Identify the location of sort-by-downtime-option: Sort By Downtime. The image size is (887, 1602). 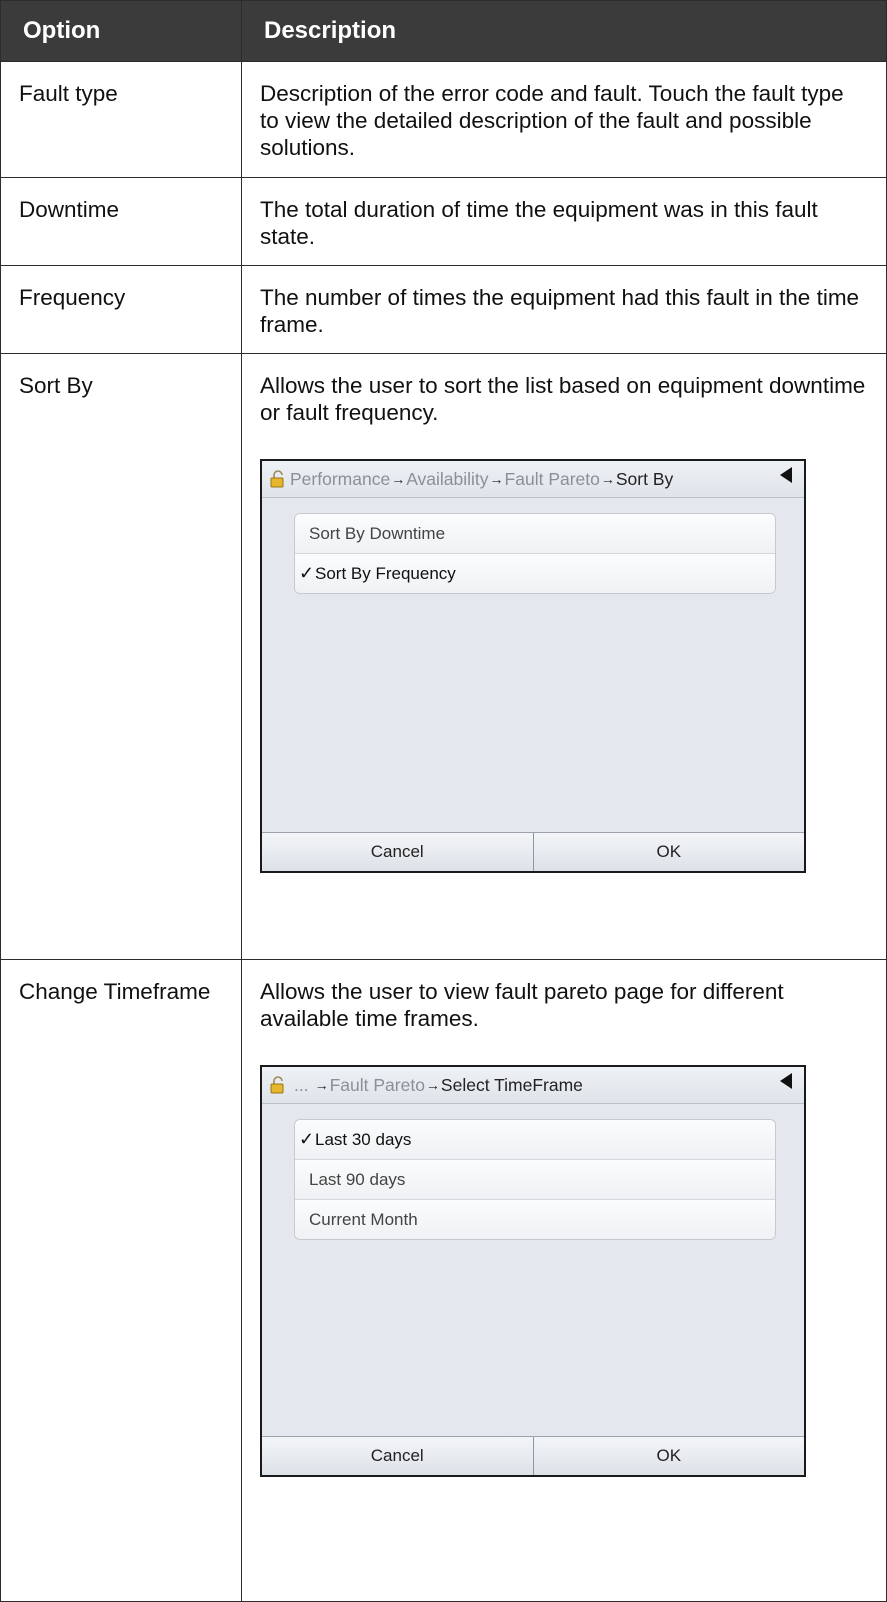
(535, 533).